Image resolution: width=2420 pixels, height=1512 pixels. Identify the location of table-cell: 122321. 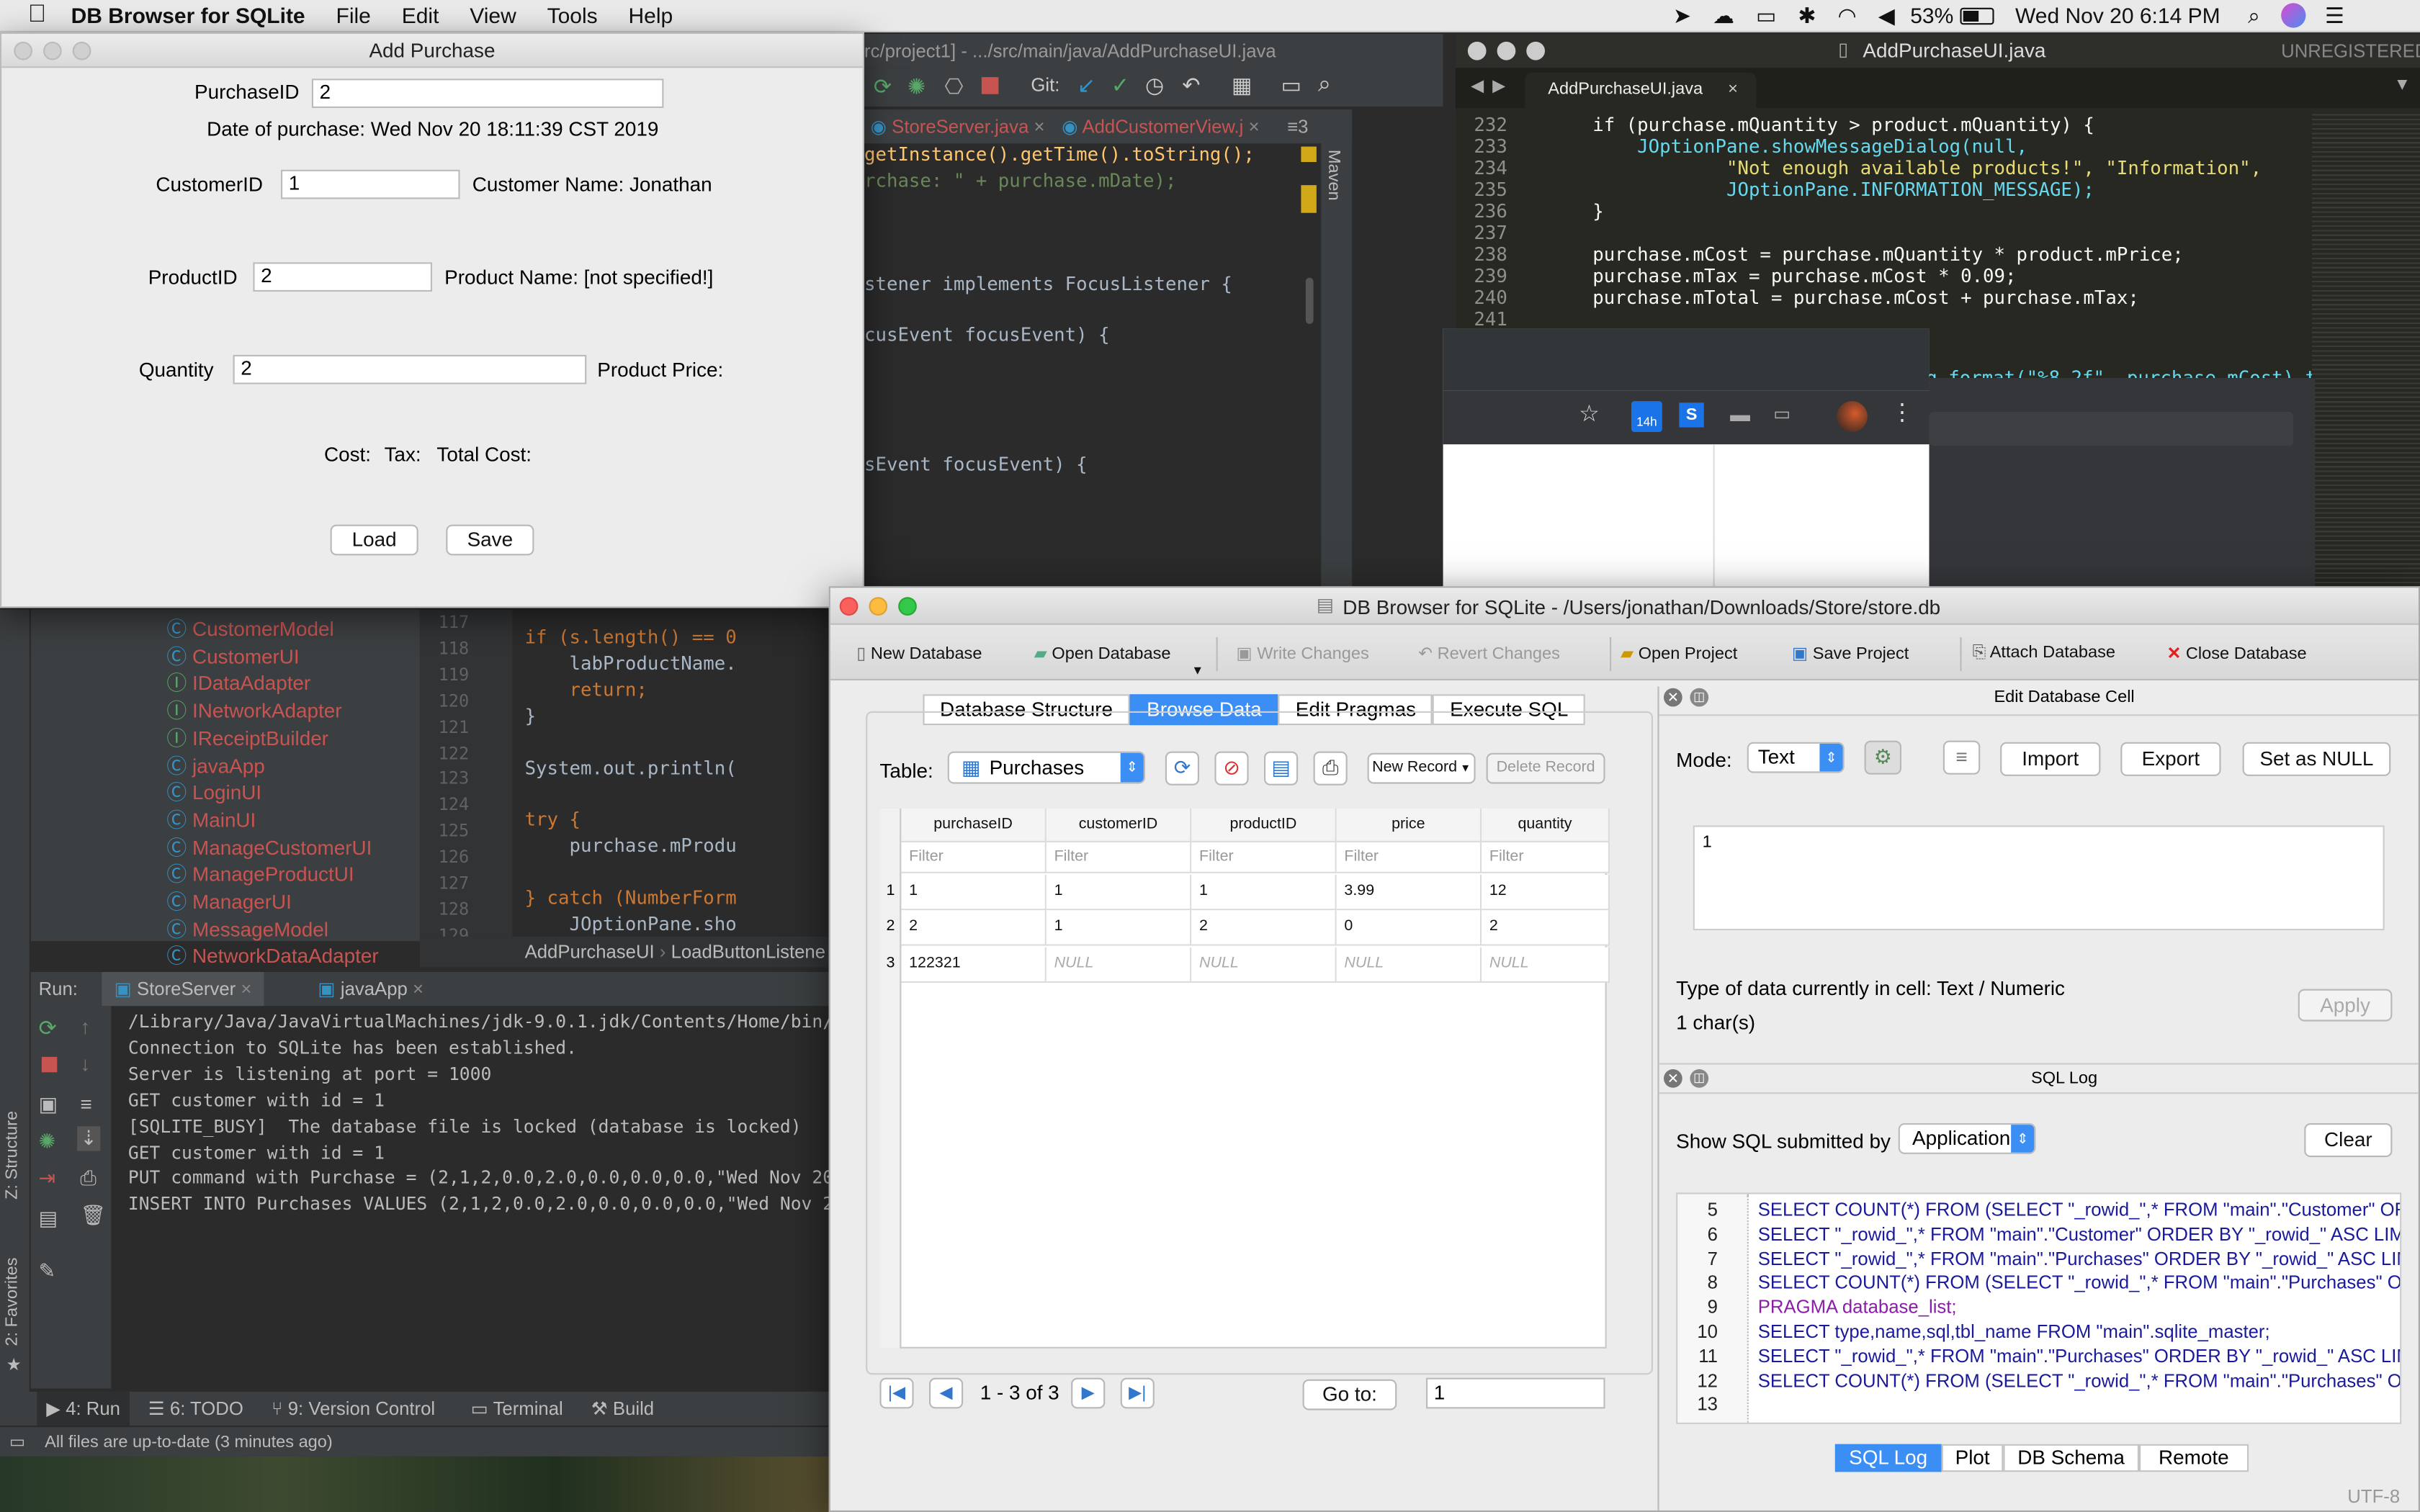
(974, 964).